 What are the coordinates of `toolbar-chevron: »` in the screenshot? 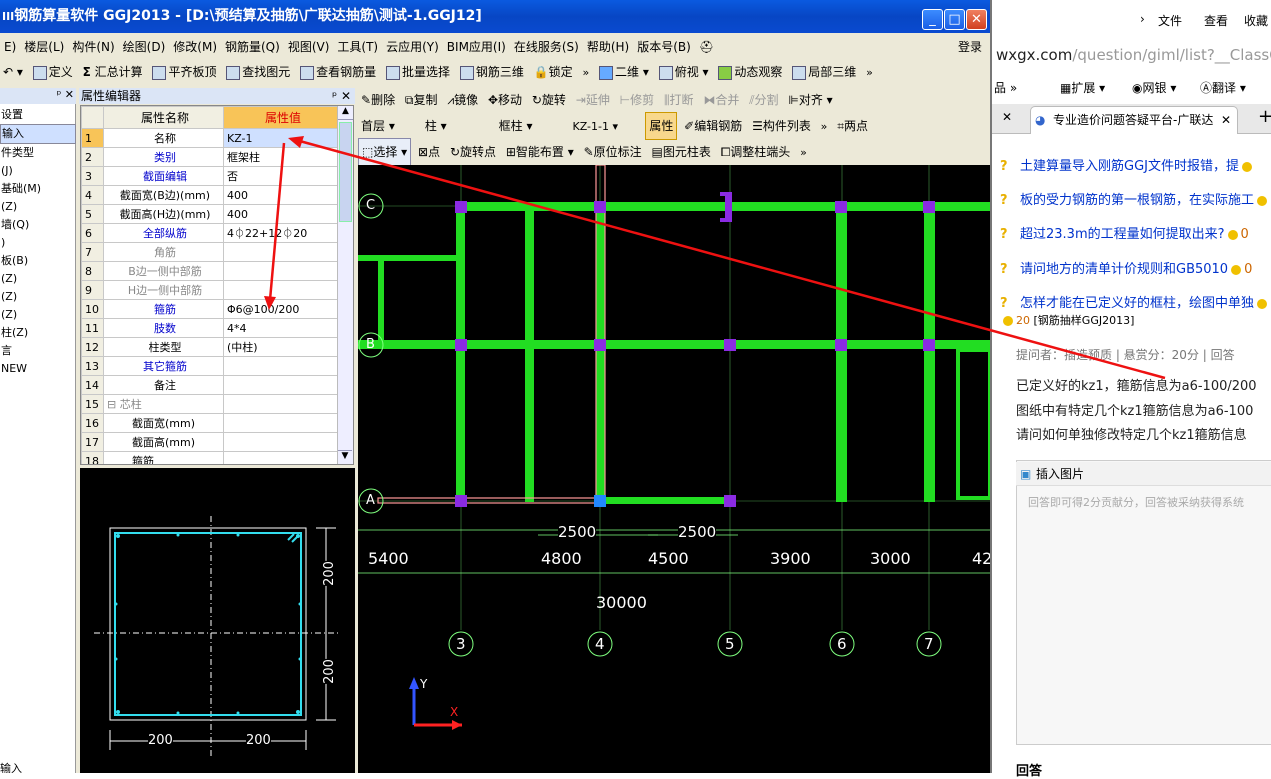 It's located at (585, 73).